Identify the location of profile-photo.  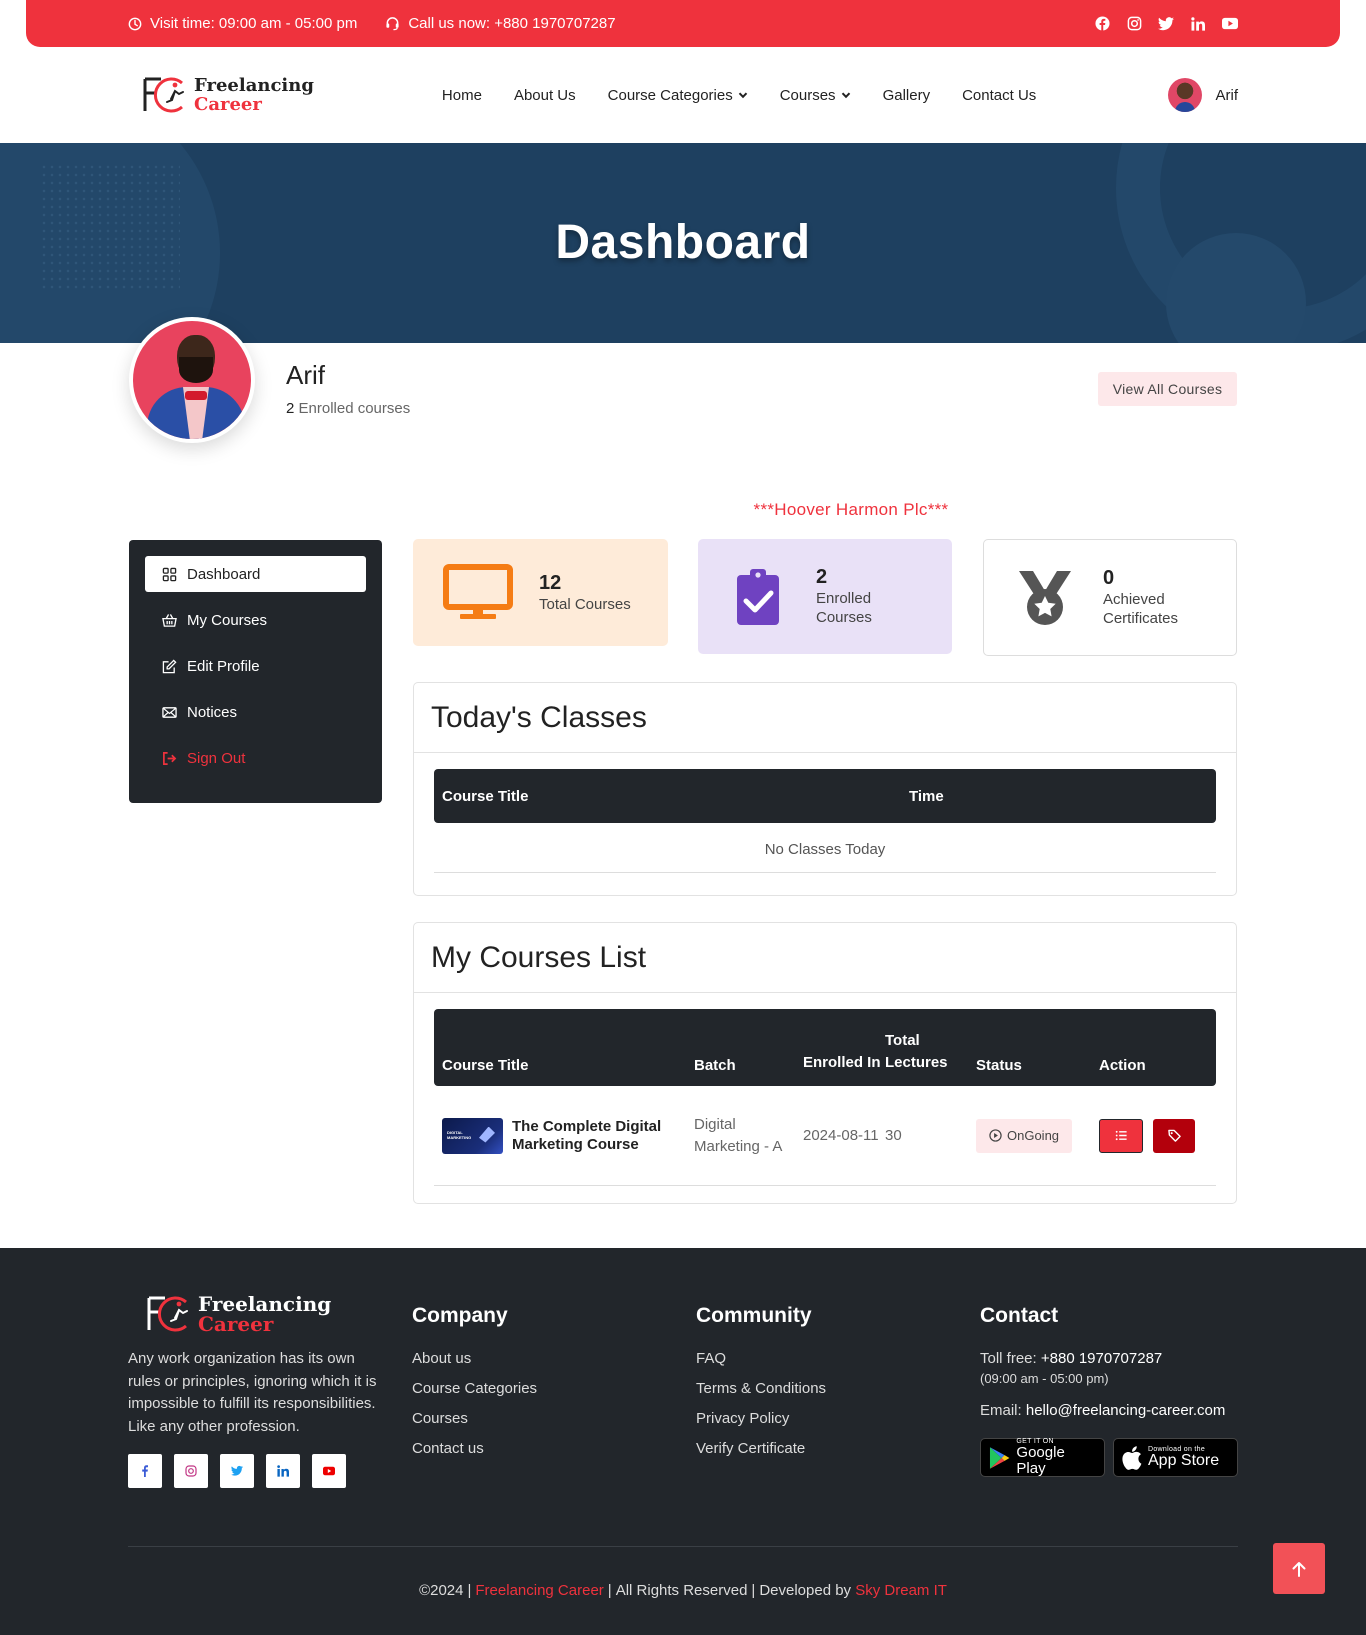
(192, 380).